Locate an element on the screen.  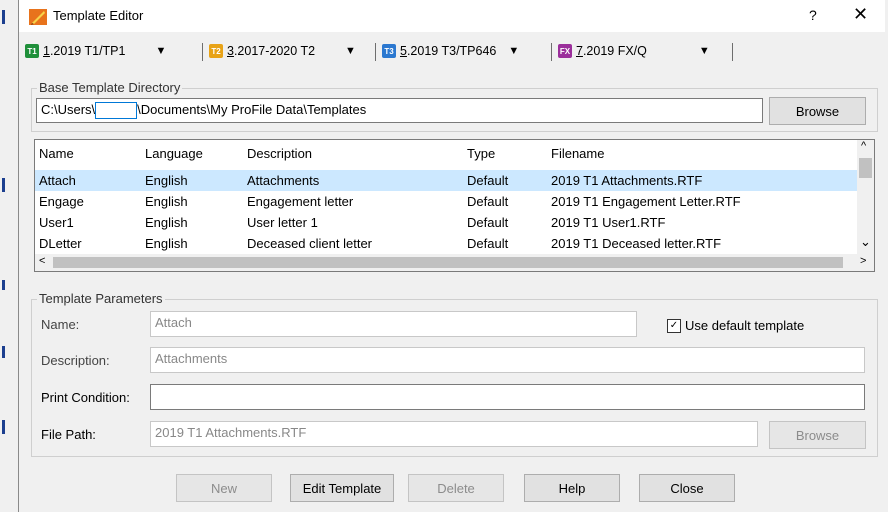
browse-directory-button: Browse is located at coordinates (817, 111).